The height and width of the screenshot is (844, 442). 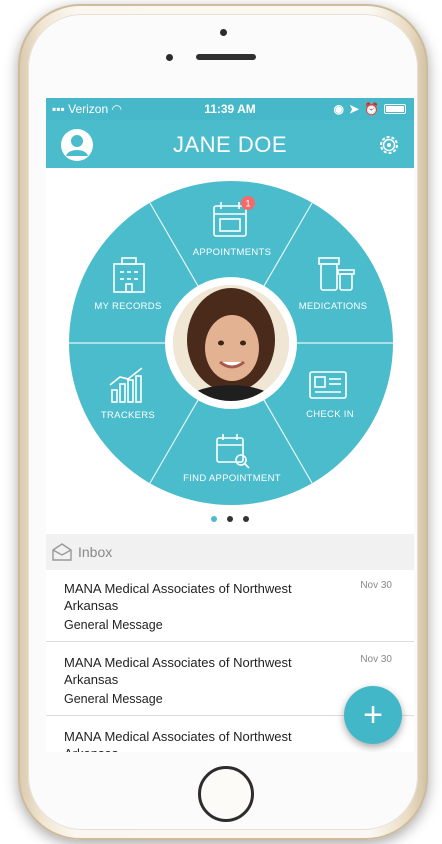 I want to click on badge-count: 1, so click(x=247, y=204).